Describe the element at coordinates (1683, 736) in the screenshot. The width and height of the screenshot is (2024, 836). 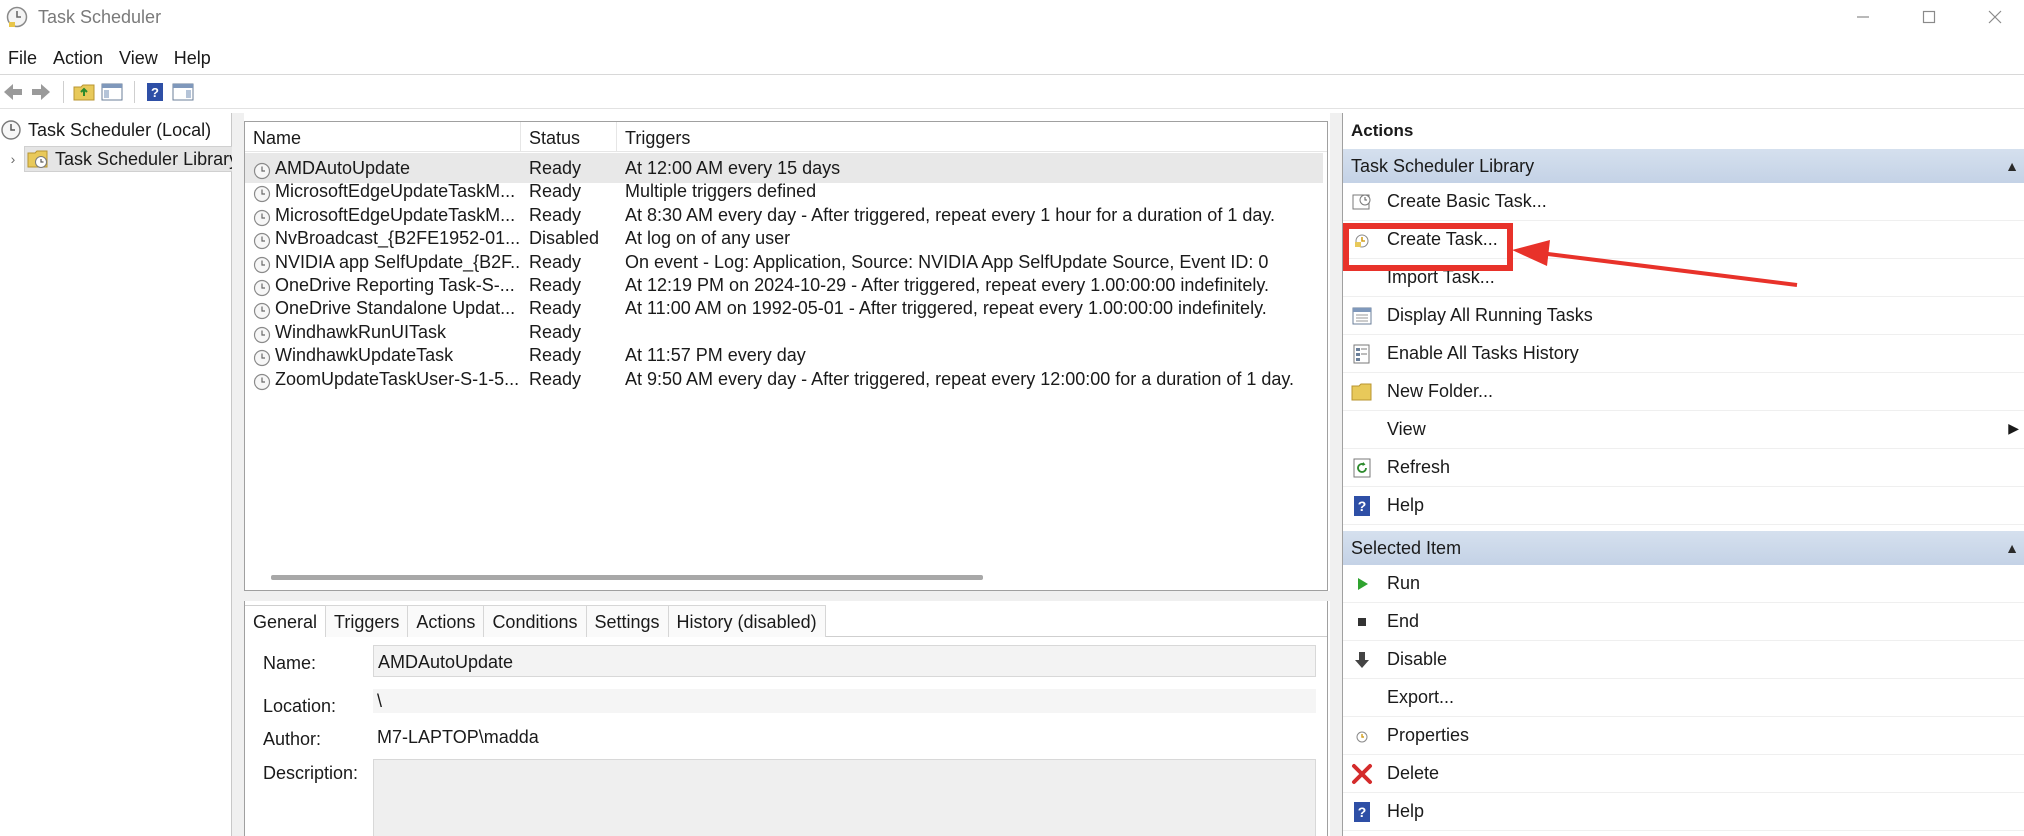
I see `action-properties: Properties` at that location.